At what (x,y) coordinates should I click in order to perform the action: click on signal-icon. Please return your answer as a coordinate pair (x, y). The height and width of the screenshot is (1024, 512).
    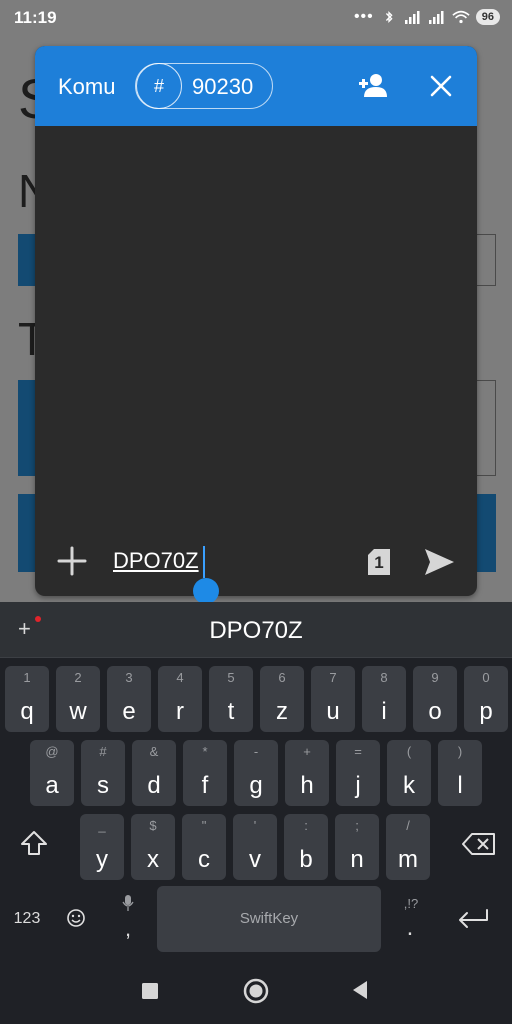
    Looking at the image, I should click on (412, 17).